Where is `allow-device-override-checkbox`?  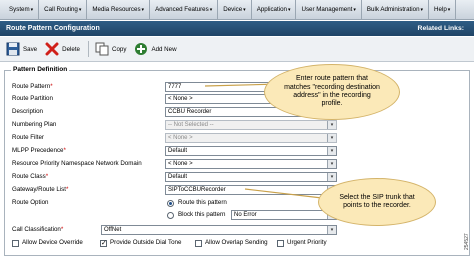
allow-device-override-checkbox is located at coordinates (15, 243).